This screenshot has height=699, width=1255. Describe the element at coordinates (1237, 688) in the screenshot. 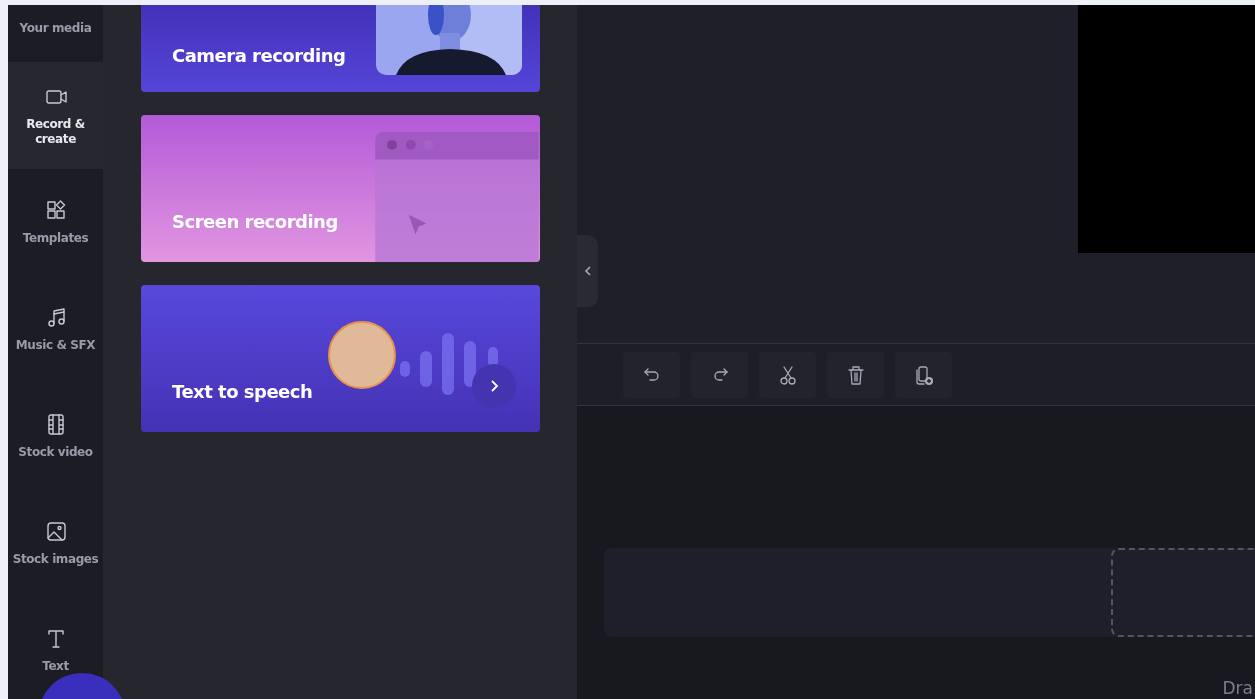

I see `drop-hint: Dra` at that location.